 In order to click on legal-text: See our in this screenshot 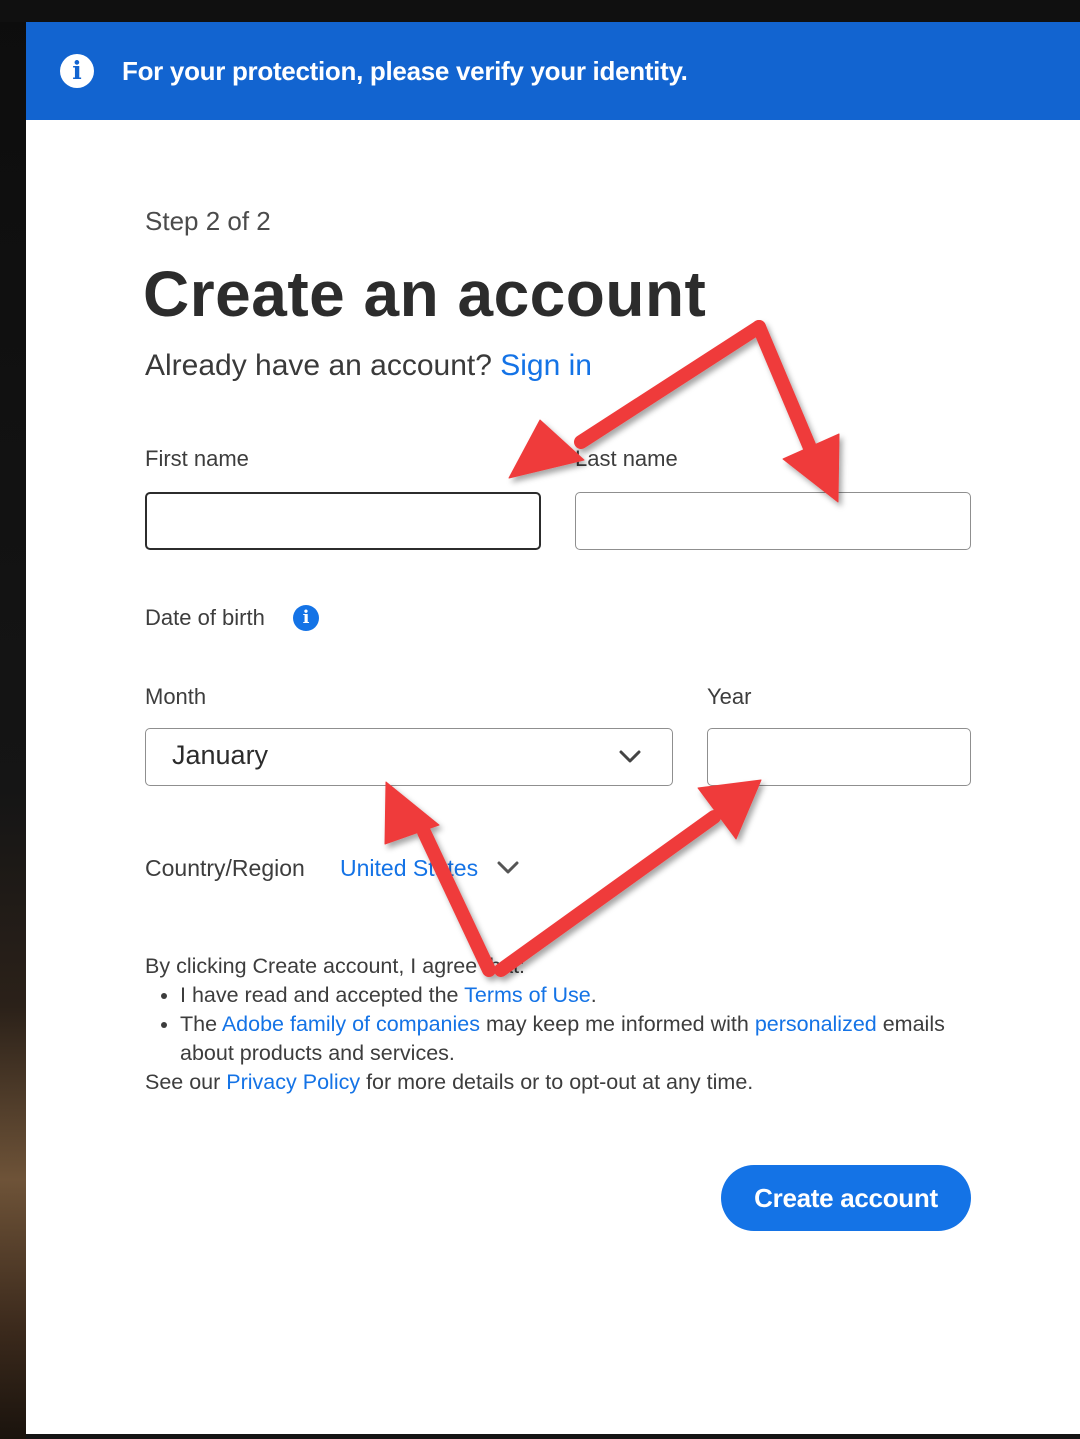, I will do `click(186, 1082)`.